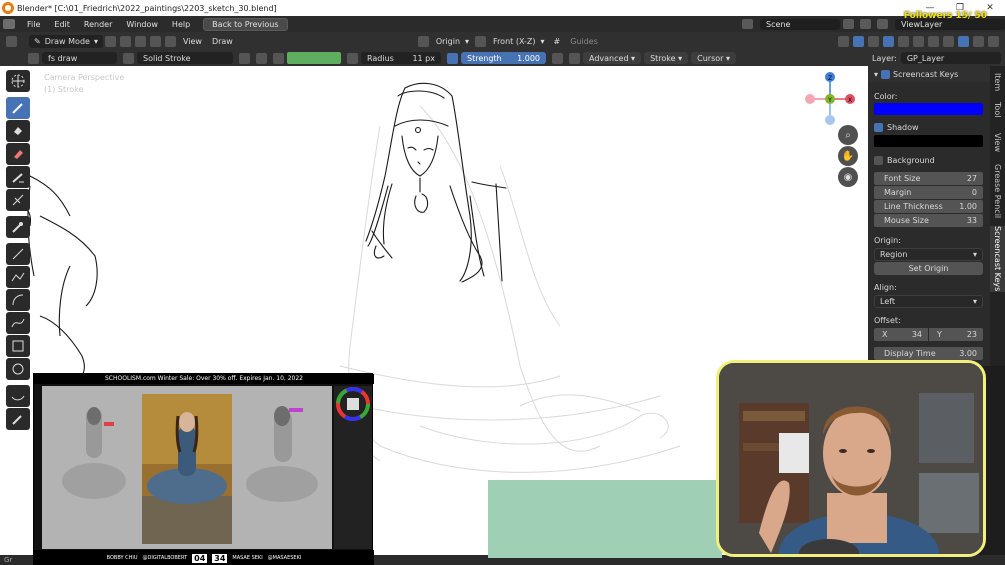  Describe the element at coordinates (848, 156) in the screenshot. I see `pan-hand-icon: ✋` at that location.